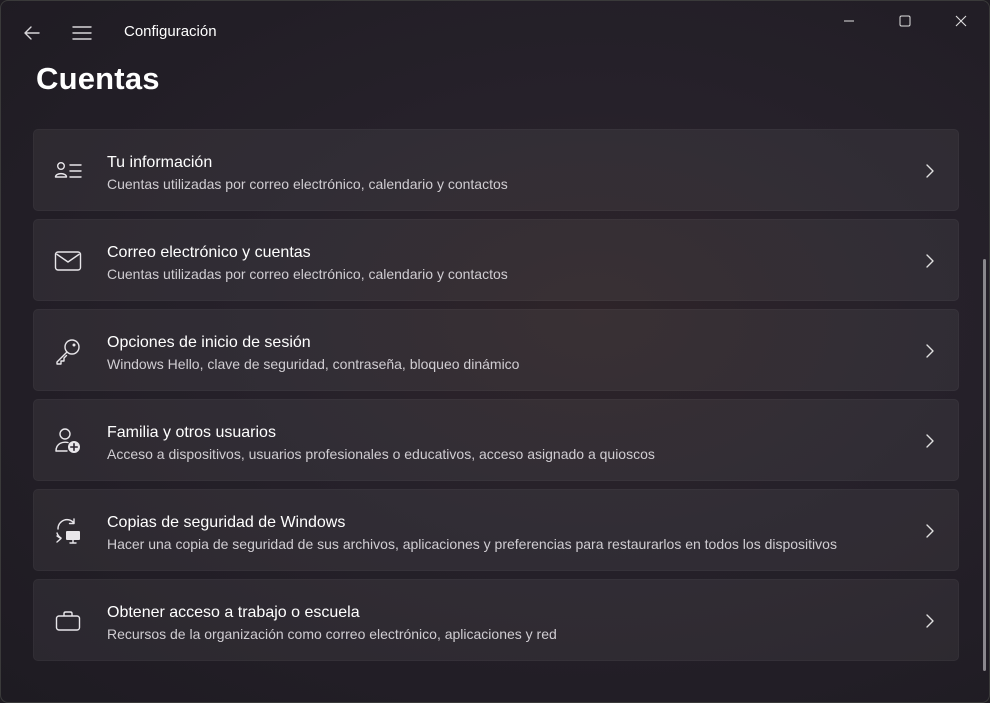  I want to click on close-button, so click(961, 21).